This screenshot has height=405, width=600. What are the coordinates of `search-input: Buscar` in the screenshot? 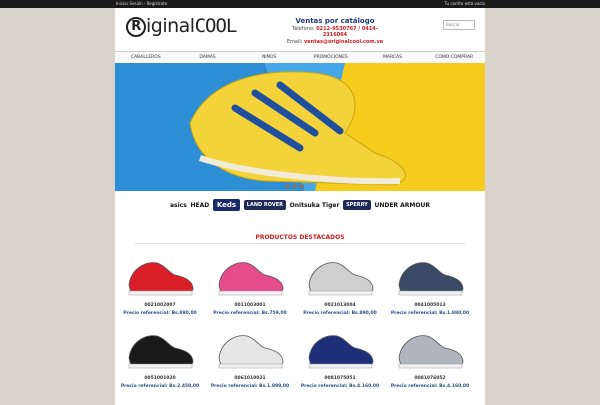 It's located at (459, 25).